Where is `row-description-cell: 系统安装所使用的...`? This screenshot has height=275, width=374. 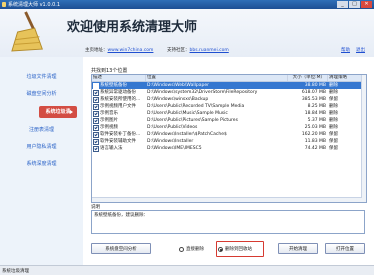 row-description-cell: 系统安装所使用的... is located at coordinates (119, 99).